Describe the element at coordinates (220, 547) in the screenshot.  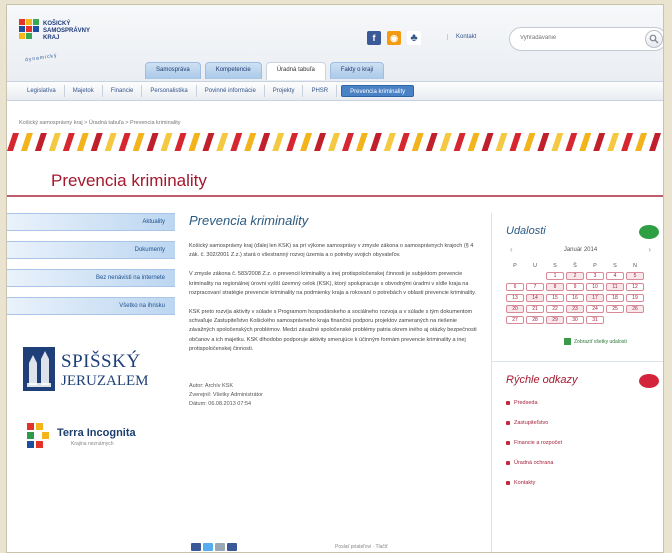
I see `google-share-icon` at that location.